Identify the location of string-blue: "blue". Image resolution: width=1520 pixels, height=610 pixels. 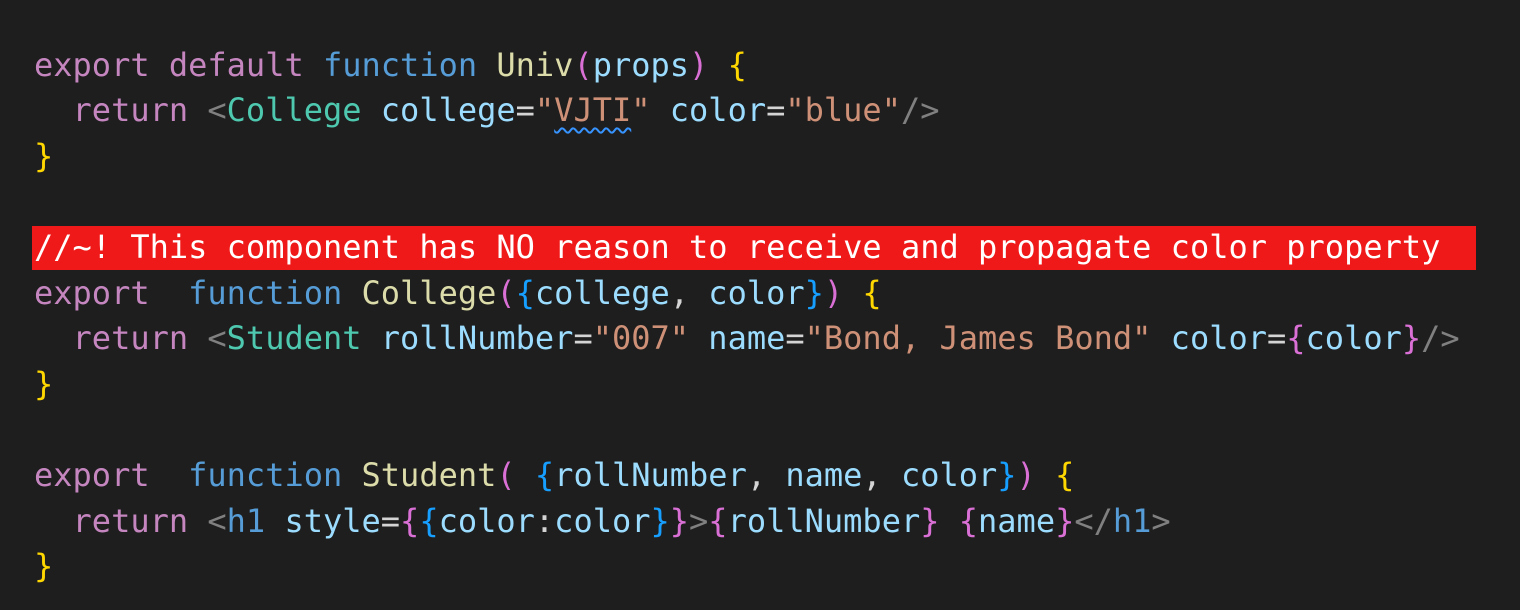
(843, 110).